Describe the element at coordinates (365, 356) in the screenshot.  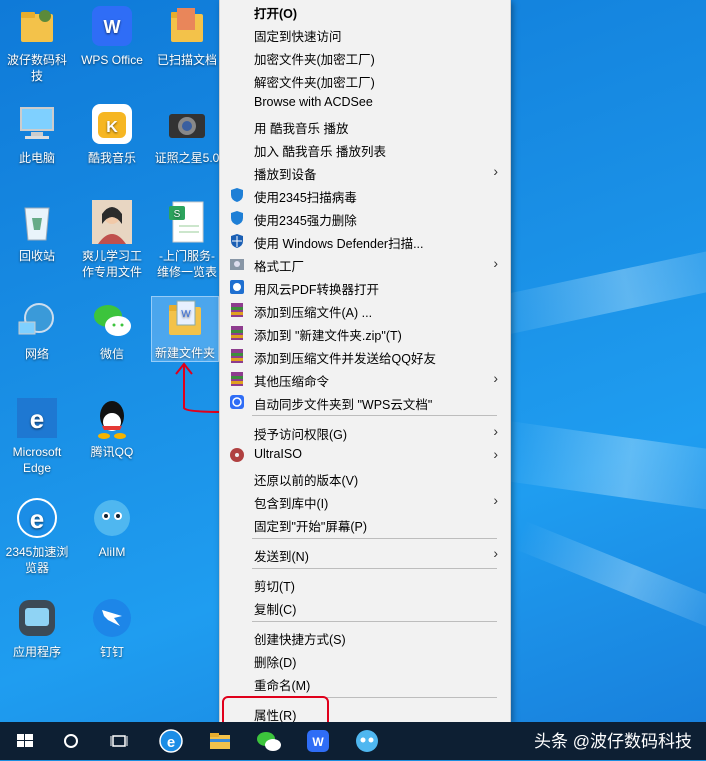
I see `menu-item-archive-send-qq: 添加到压缩文件并发送给QQ好友` at that location.